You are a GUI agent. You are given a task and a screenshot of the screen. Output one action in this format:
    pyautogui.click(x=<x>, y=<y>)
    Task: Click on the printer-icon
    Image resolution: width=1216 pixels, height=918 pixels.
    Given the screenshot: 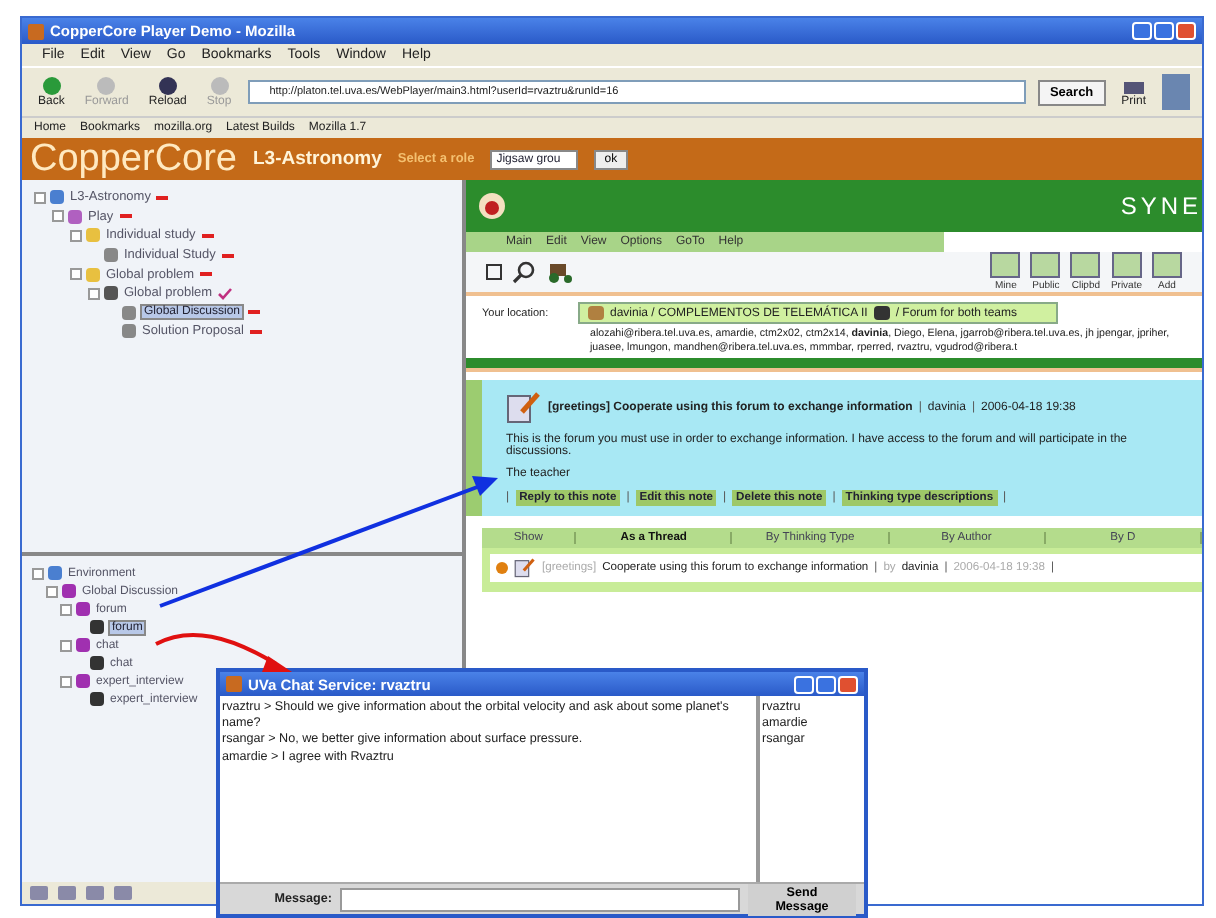 What is the action you would take?
    pyautogui.click(x=1133, y=86)
    